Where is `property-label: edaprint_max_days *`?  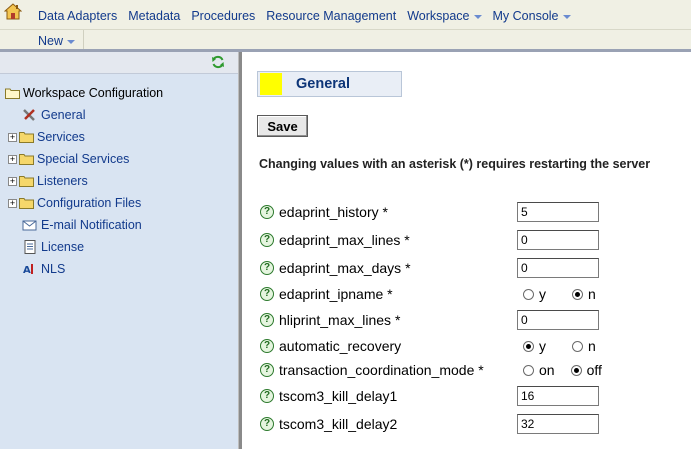 property-label: edaprint_max_days * is located at coordinates (345, 268).